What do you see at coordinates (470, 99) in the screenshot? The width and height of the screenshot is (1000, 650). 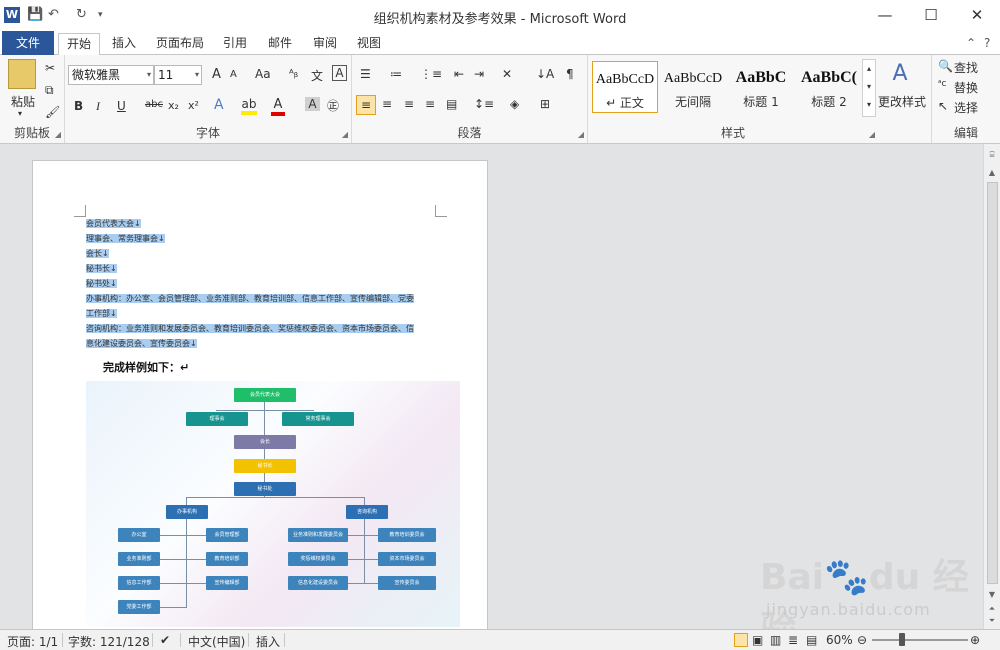 I see `paragraph-group: ☰ ≔ ⋮≡ ⇤ ⇥ ✕ ↓A ¶ ≡ ≡ ≡ ≡ ▤ ↕≡ ◈ ⊞ 段落 ◢` at bounding box center [470, 99].